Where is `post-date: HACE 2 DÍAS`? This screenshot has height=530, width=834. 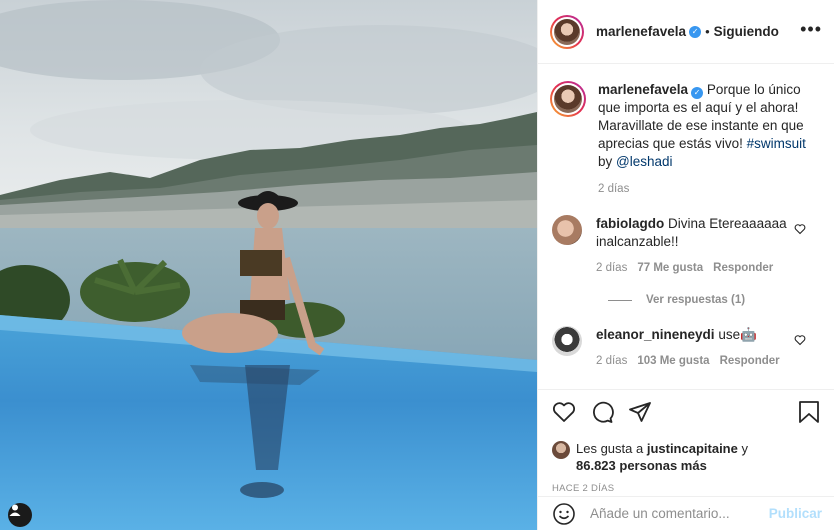
post-date: HACE 2 DÍAS is located at coordinates (686, 488).